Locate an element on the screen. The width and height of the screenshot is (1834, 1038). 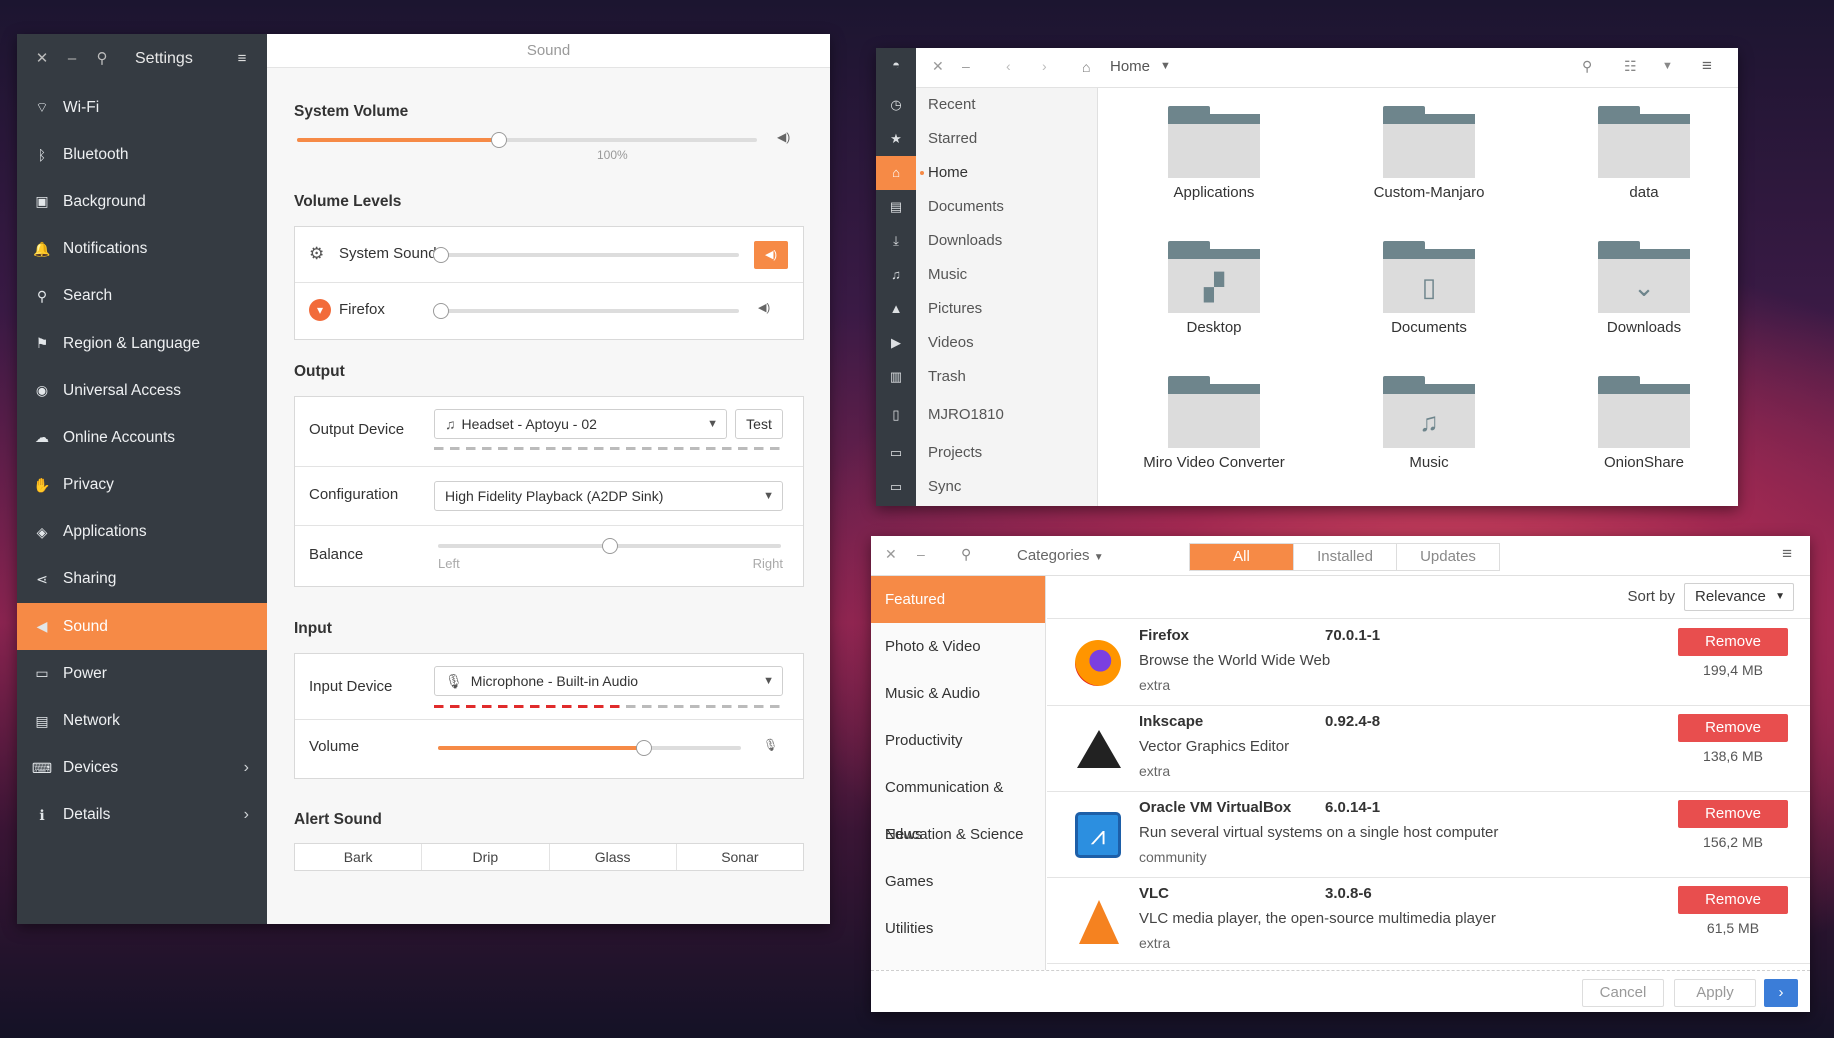
cancel-button: Cancel is located at coordinates (1623, 993).